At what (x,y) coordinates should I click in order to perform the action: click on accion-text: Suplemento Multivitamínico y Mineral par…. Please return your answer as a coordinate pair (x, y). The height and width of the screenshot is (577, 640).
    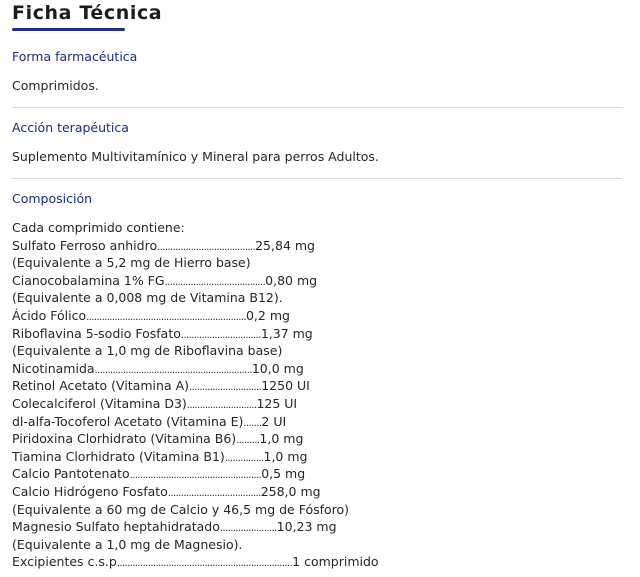
    Looking at the image, I should click on (195, 156).